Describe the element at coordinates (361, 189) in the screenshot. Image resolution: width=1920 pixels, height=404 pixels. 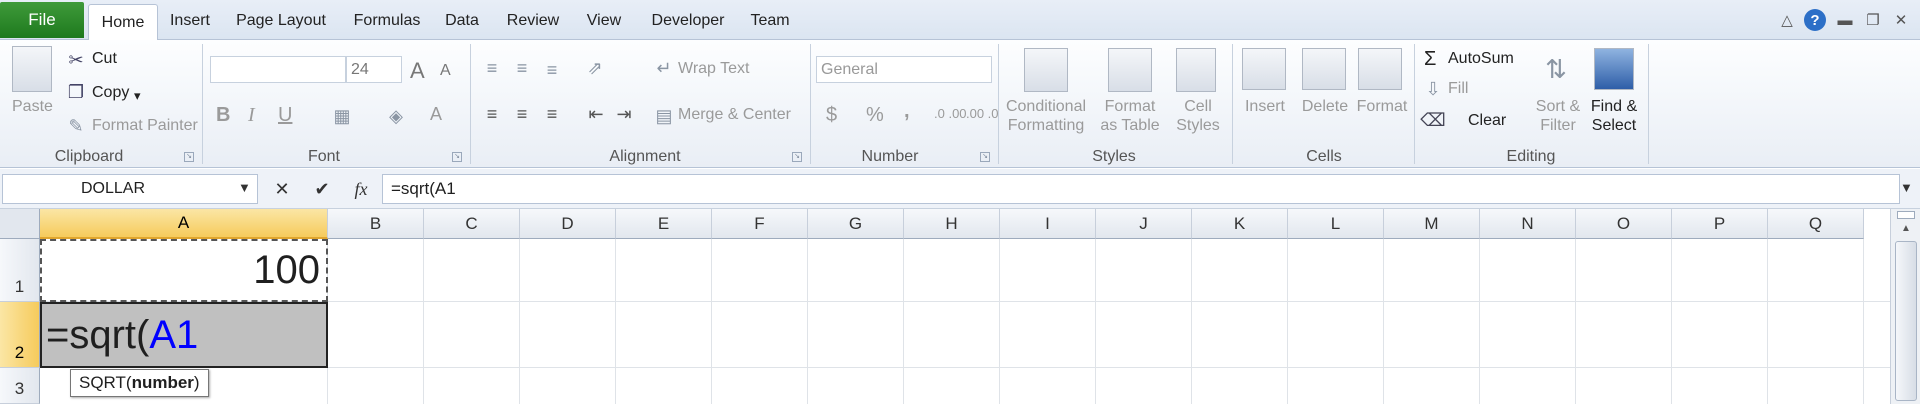
I see `insert-function-icon: fx` at that location.